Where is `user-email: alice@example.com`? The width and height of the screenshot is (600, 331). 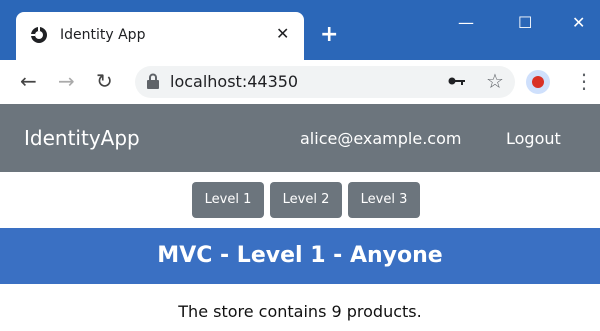 user-email: alice@example.com is located at coordinates (381, 138).